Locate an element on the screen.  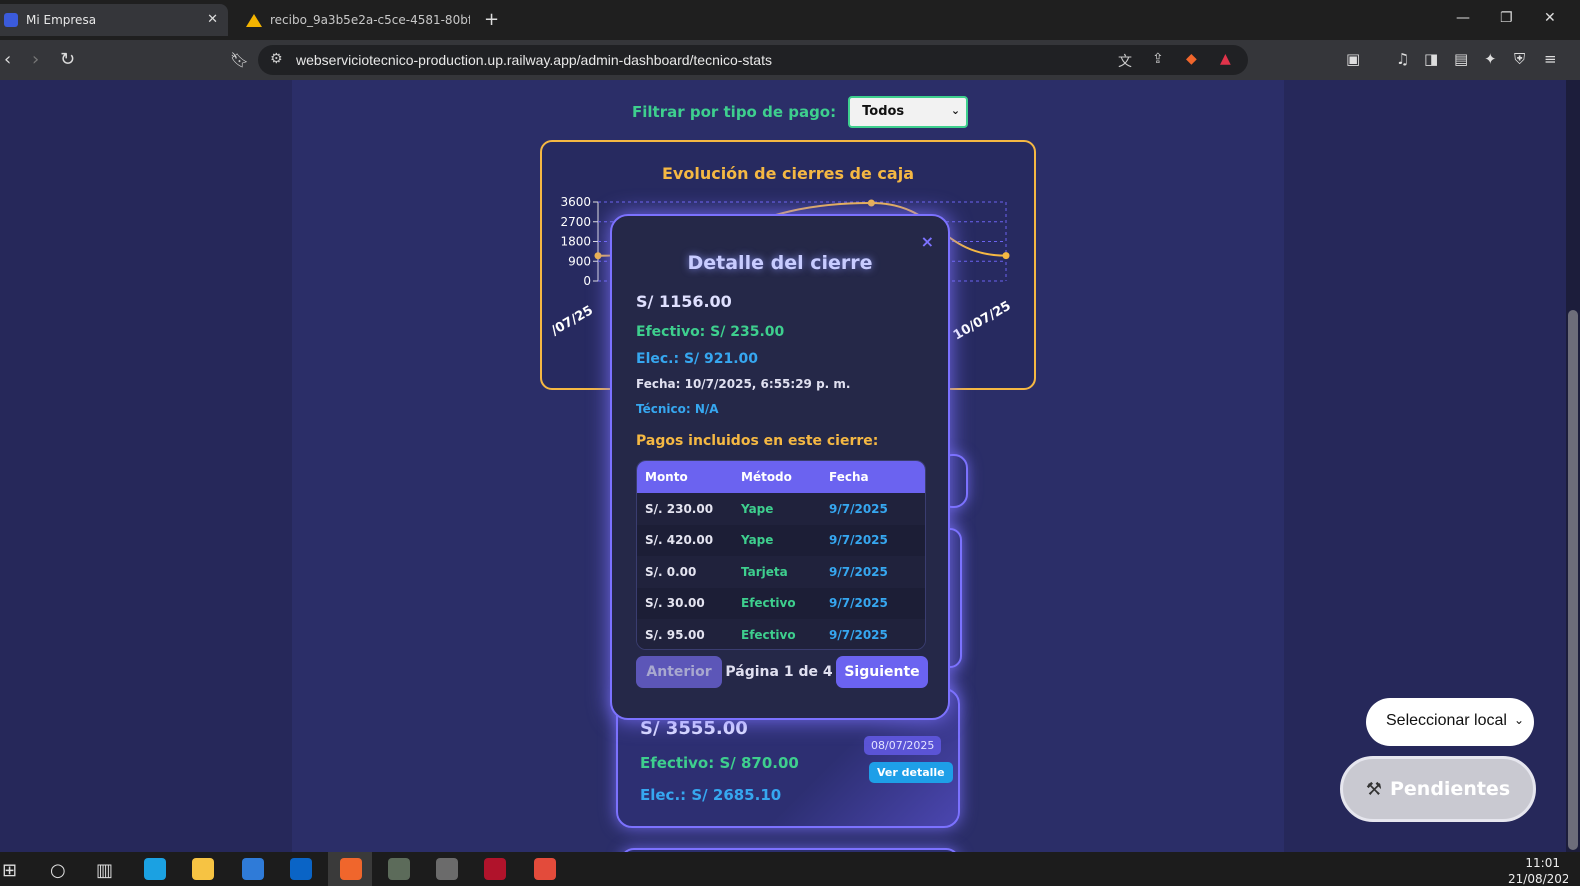
pendientes-button: ⚒ Pendientes is located at coordinates (1438, 789).